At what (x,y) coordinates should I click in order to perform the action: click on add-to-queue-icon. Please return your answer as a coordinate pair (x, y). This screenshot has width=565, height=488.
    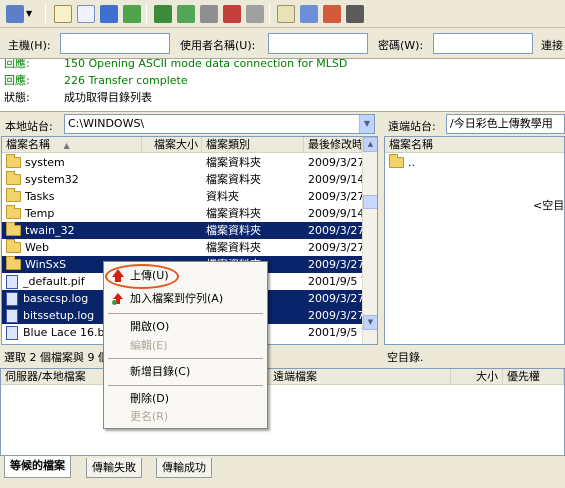
    Looking at the image, I should click on (117, 299).